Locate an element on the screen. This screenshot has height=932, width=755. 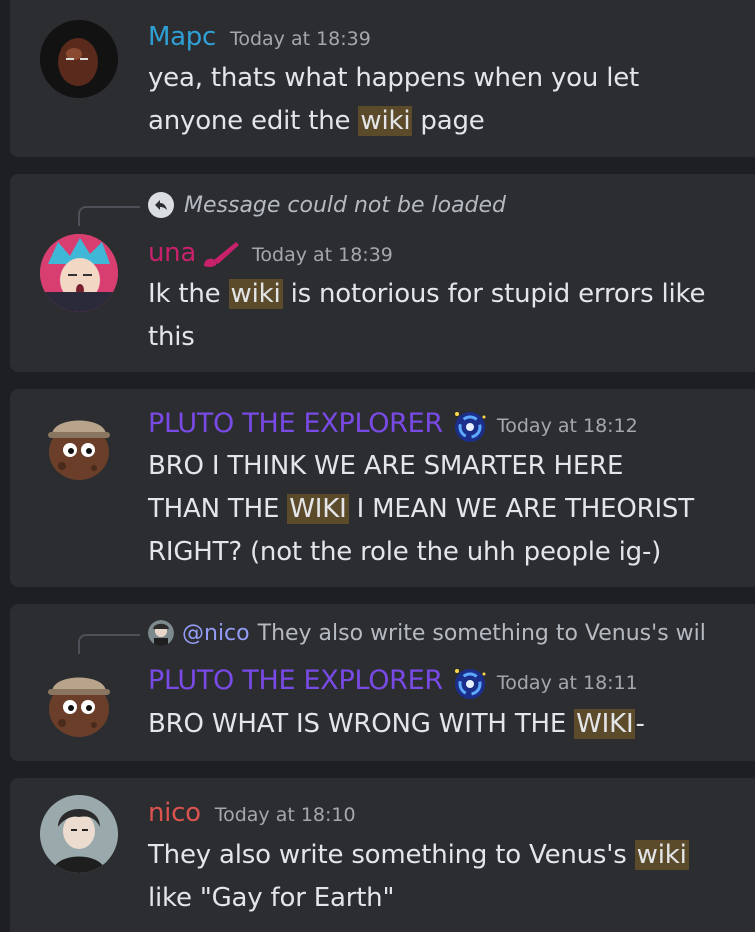
paintbrush-icon is located at coordinates (221, 253).